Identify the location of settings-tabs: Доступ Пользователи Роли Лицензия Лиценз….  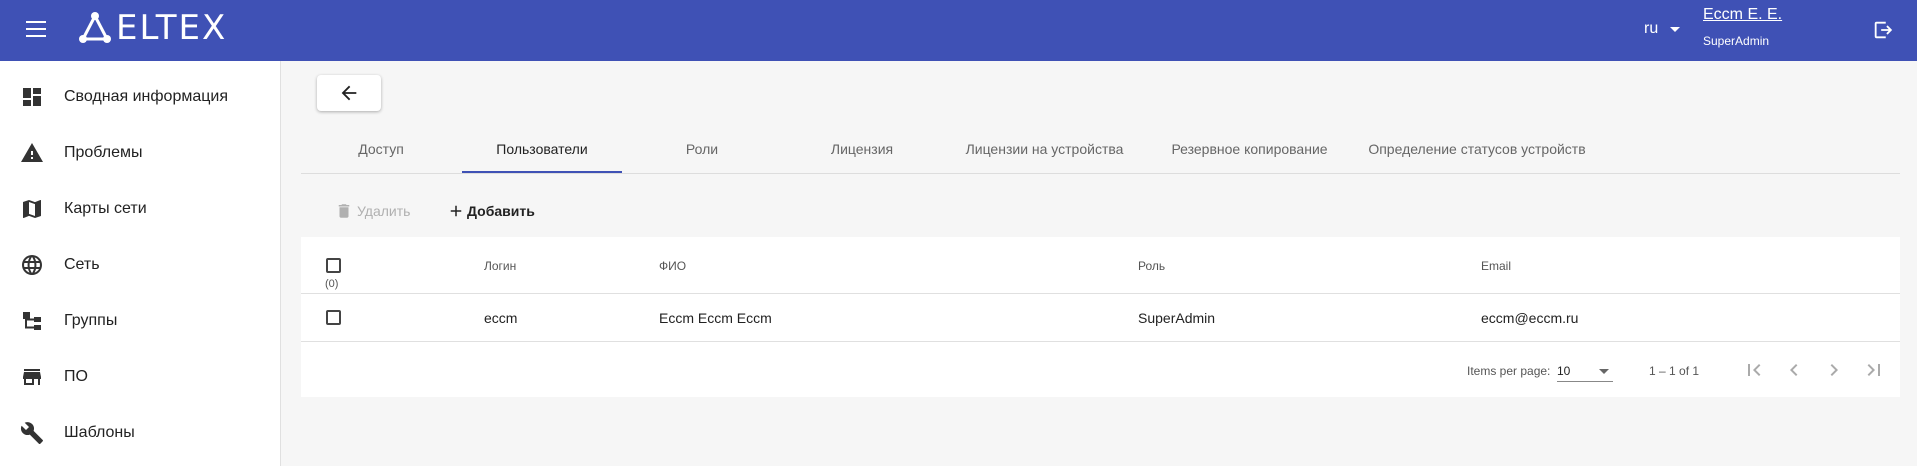
(1100, 149).